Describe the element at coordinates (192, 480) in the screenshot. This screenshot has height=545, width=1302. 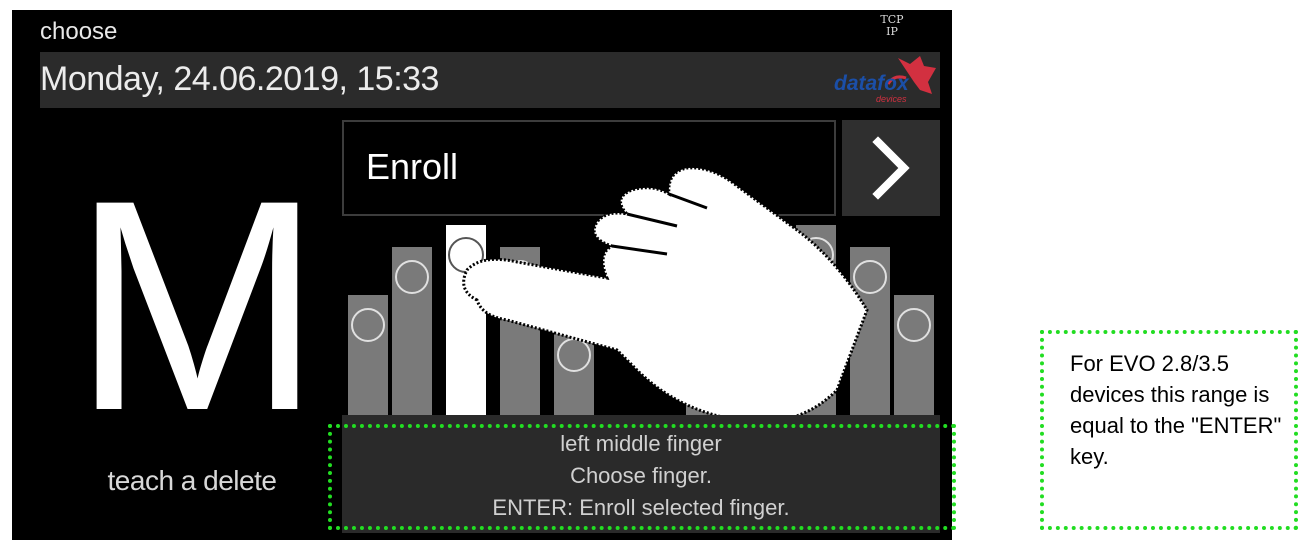
I see `mode-label: teach a delete` at that location.